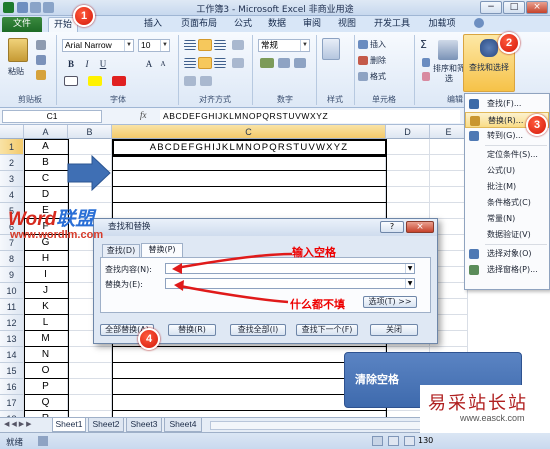  I want to click on menu-item-data-validation: 数据验证(V), so click(507, 235).